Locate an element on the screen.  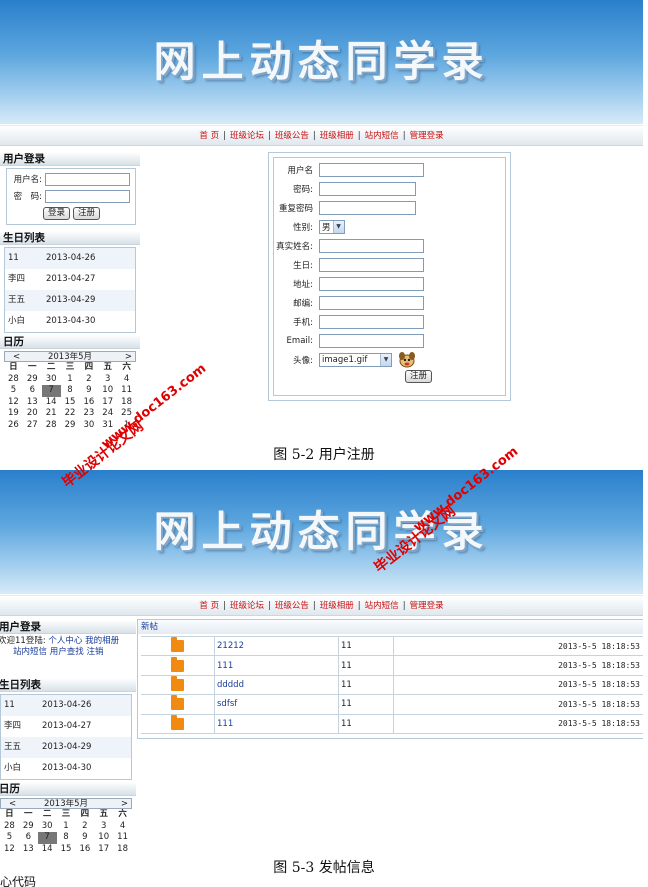
login-button: 登录 is located at coordinates (57, 213).